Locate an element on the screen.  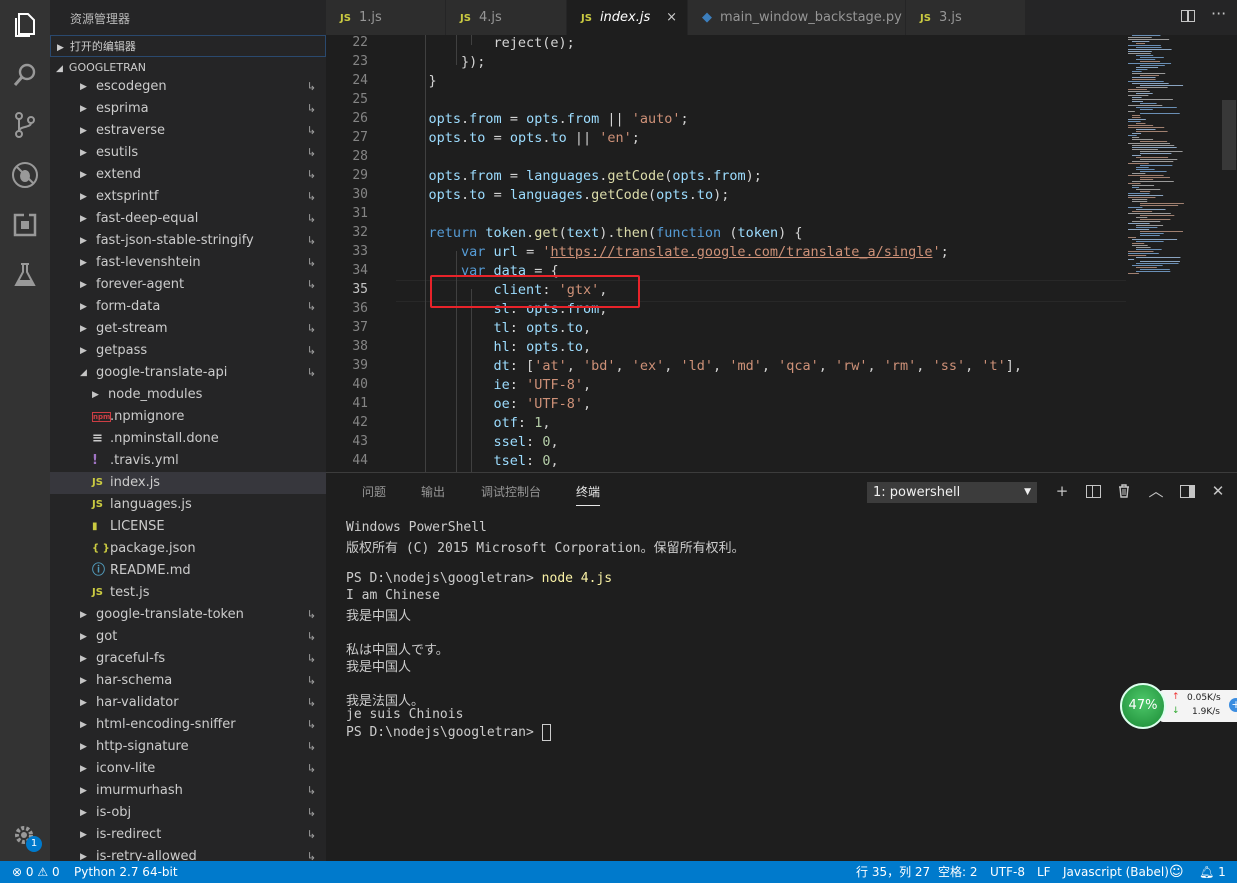
open-editors-label: 打开的编辑器 is located at coordinates (102, 46).